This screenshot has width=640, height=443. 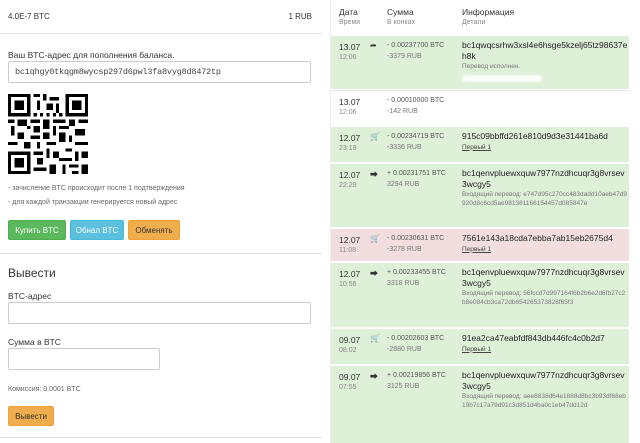 What do you see at coordinates (32, 273) in the screenshot?
I see `withdraw-title: Вывести` at bounding box center [32, 273].